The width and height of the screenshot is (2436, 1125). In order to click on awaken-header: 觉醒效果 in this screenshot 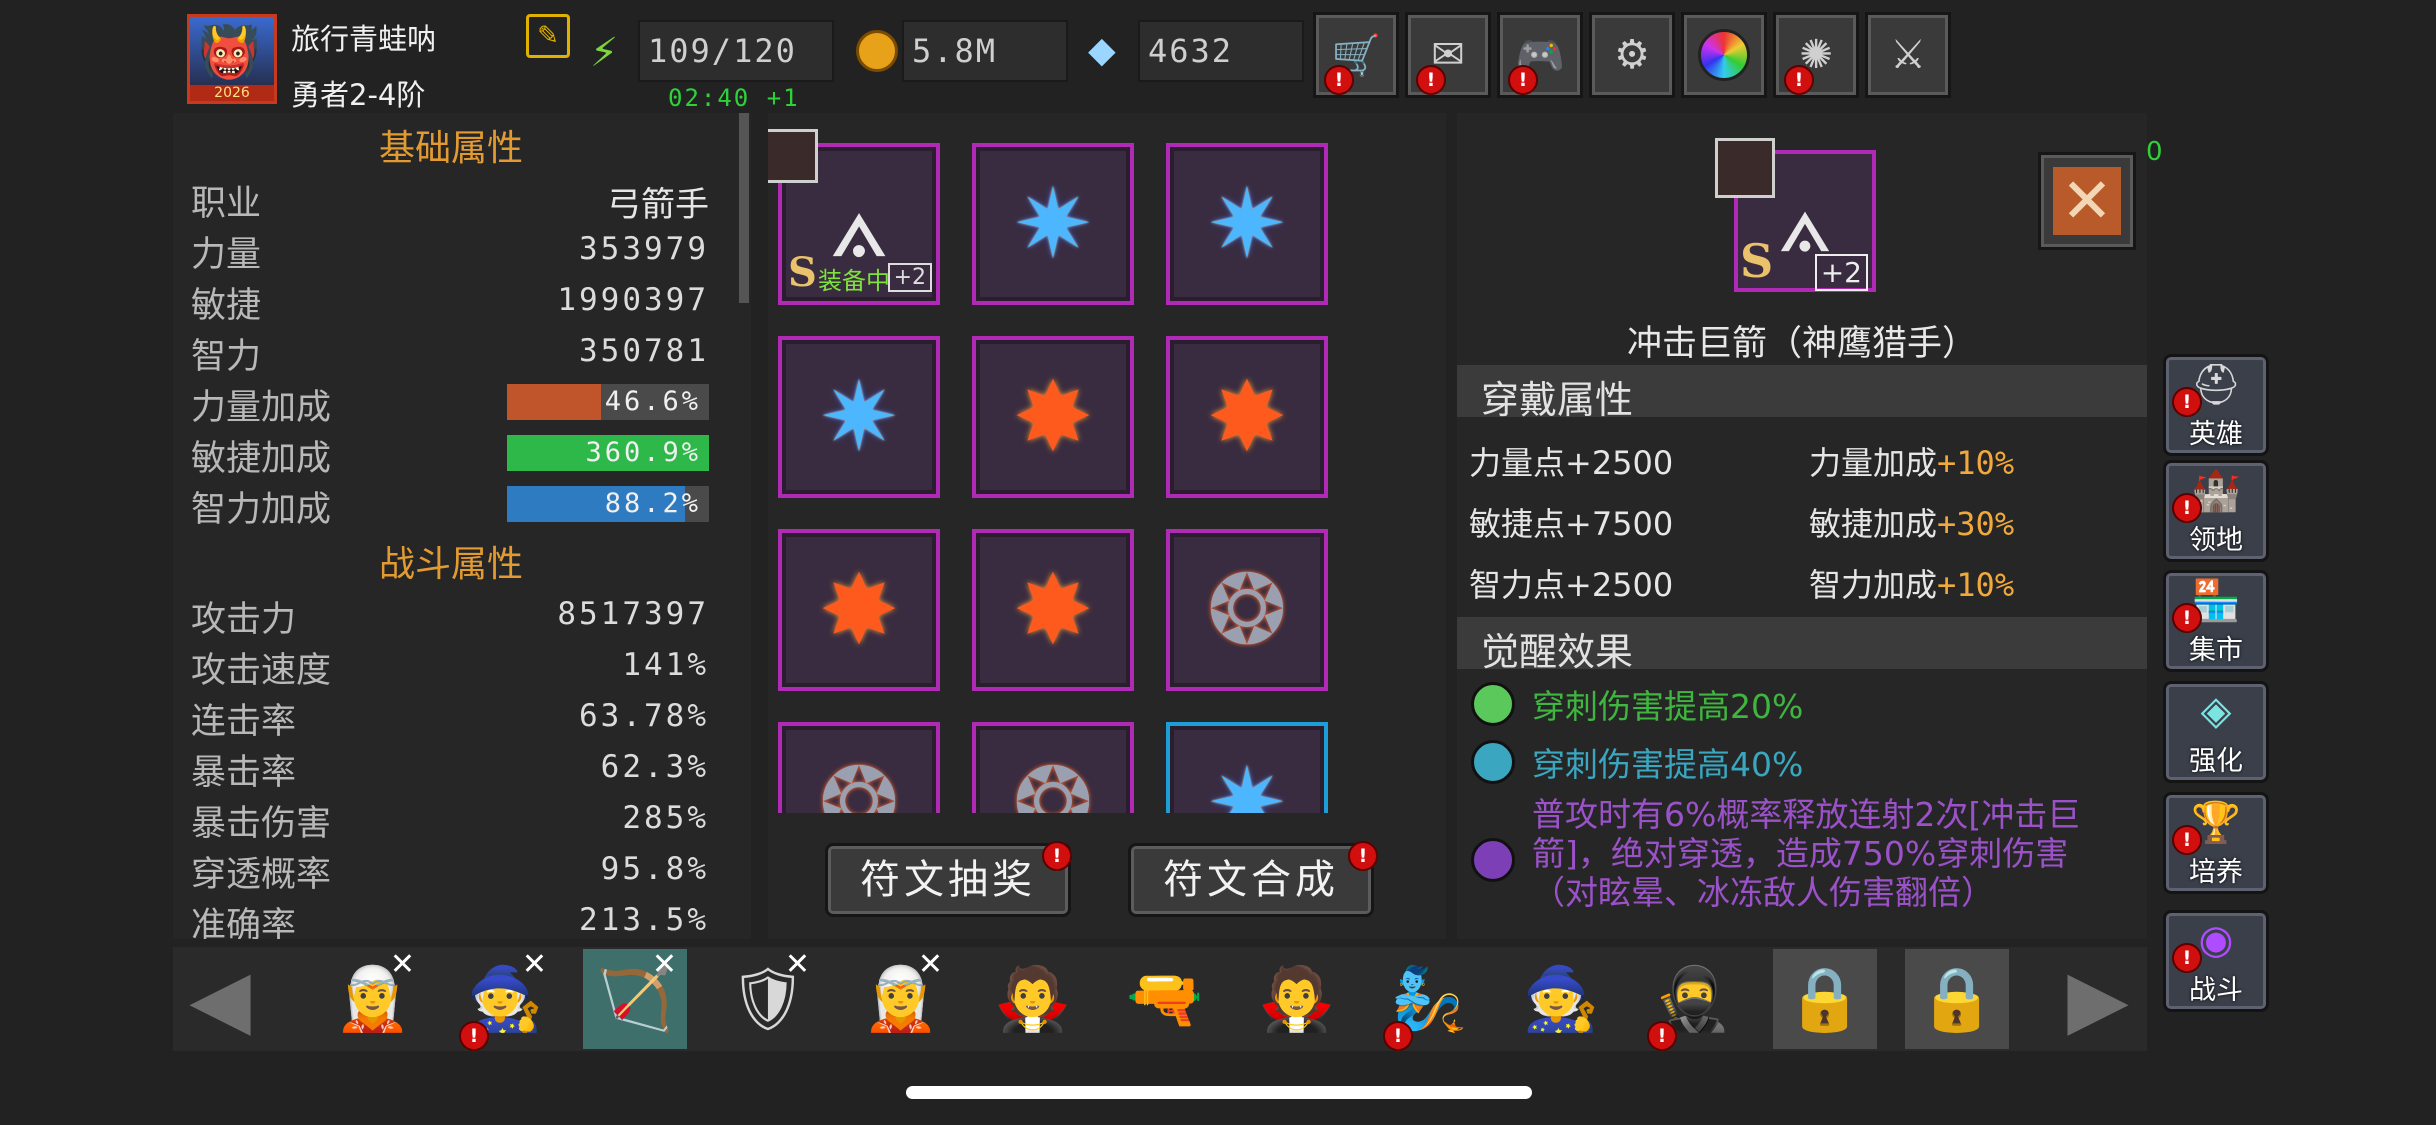, I will do `click(1802, 645)`.